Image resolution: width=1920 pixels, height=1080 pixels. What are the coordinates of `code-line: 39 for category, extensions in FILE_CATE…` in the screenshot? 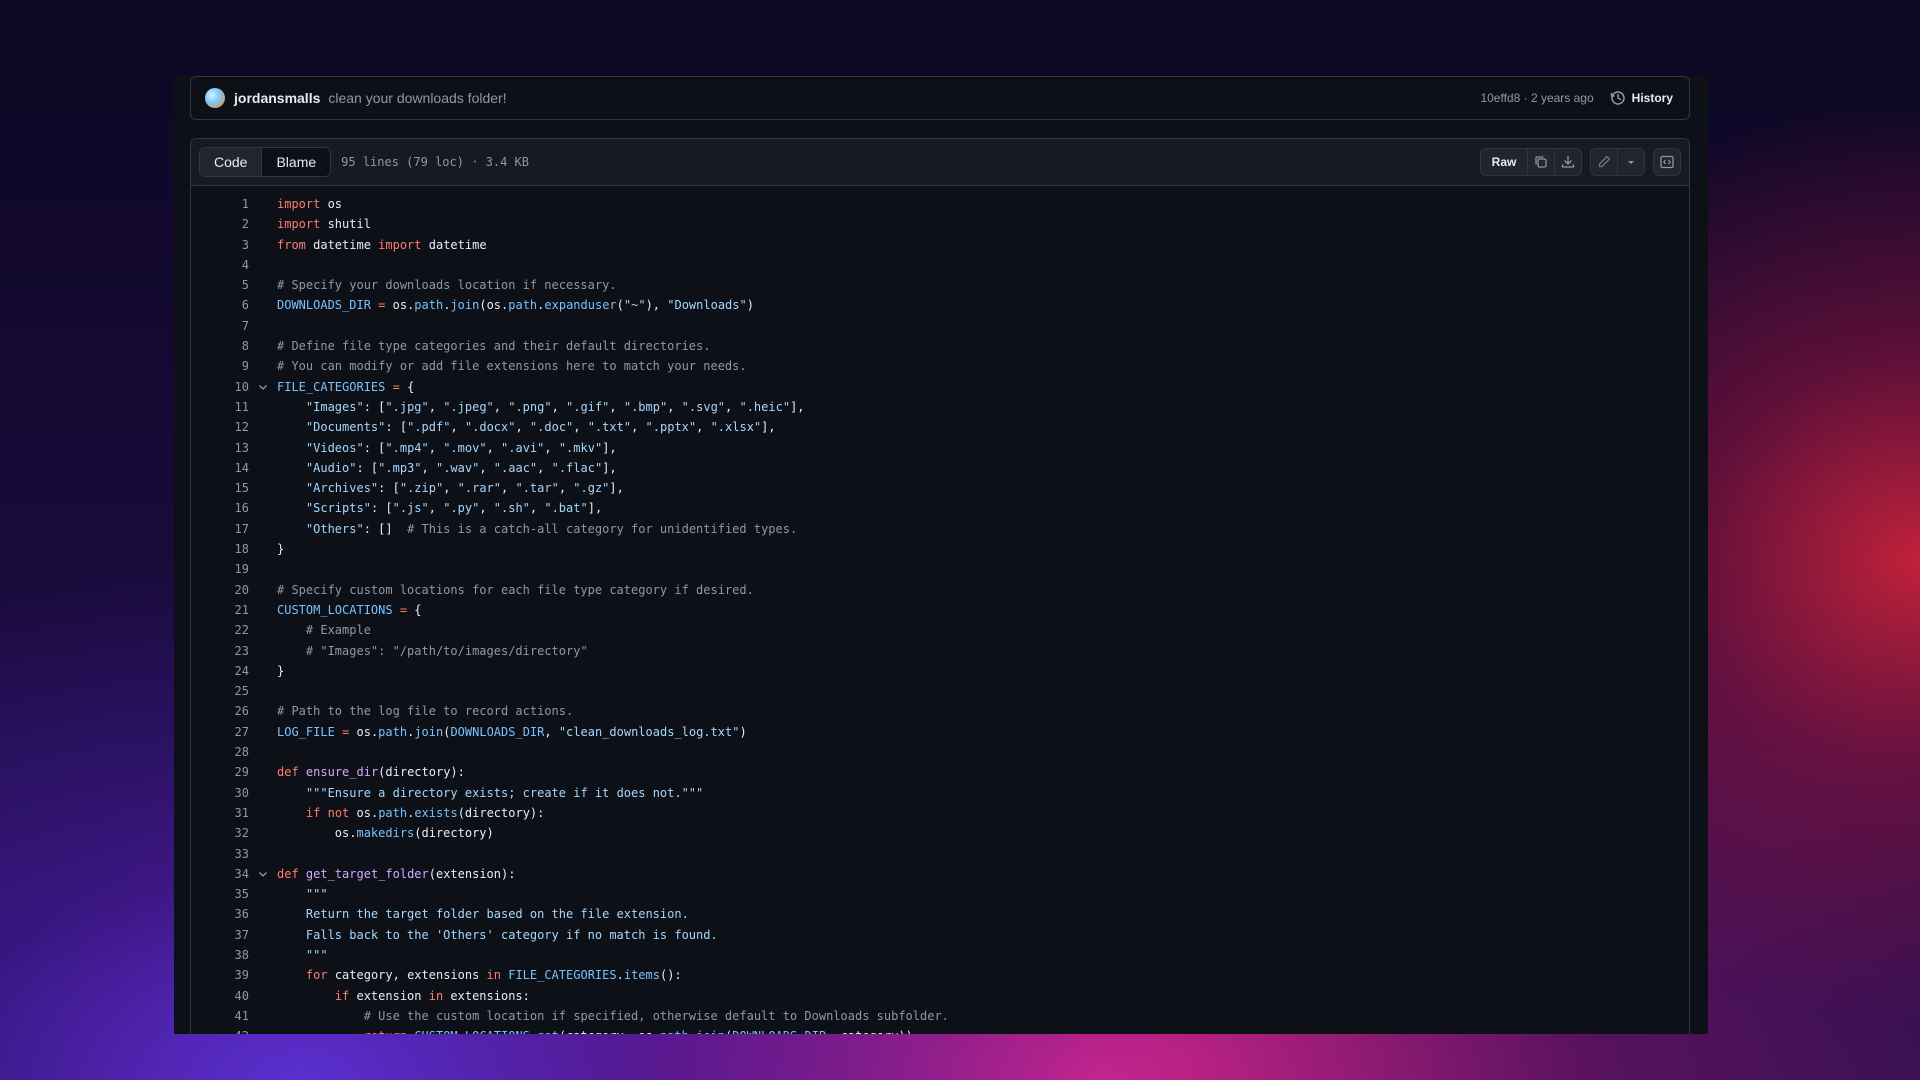 It's located at (940, 975).